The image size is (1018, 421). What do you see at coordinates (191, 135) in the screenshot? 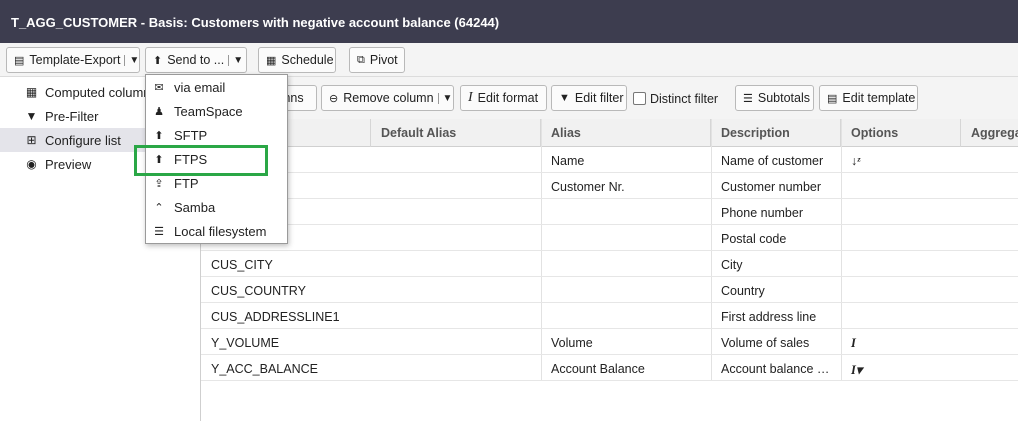
I see `menu-item-label: SFTP` at bounding box center [191, 135].